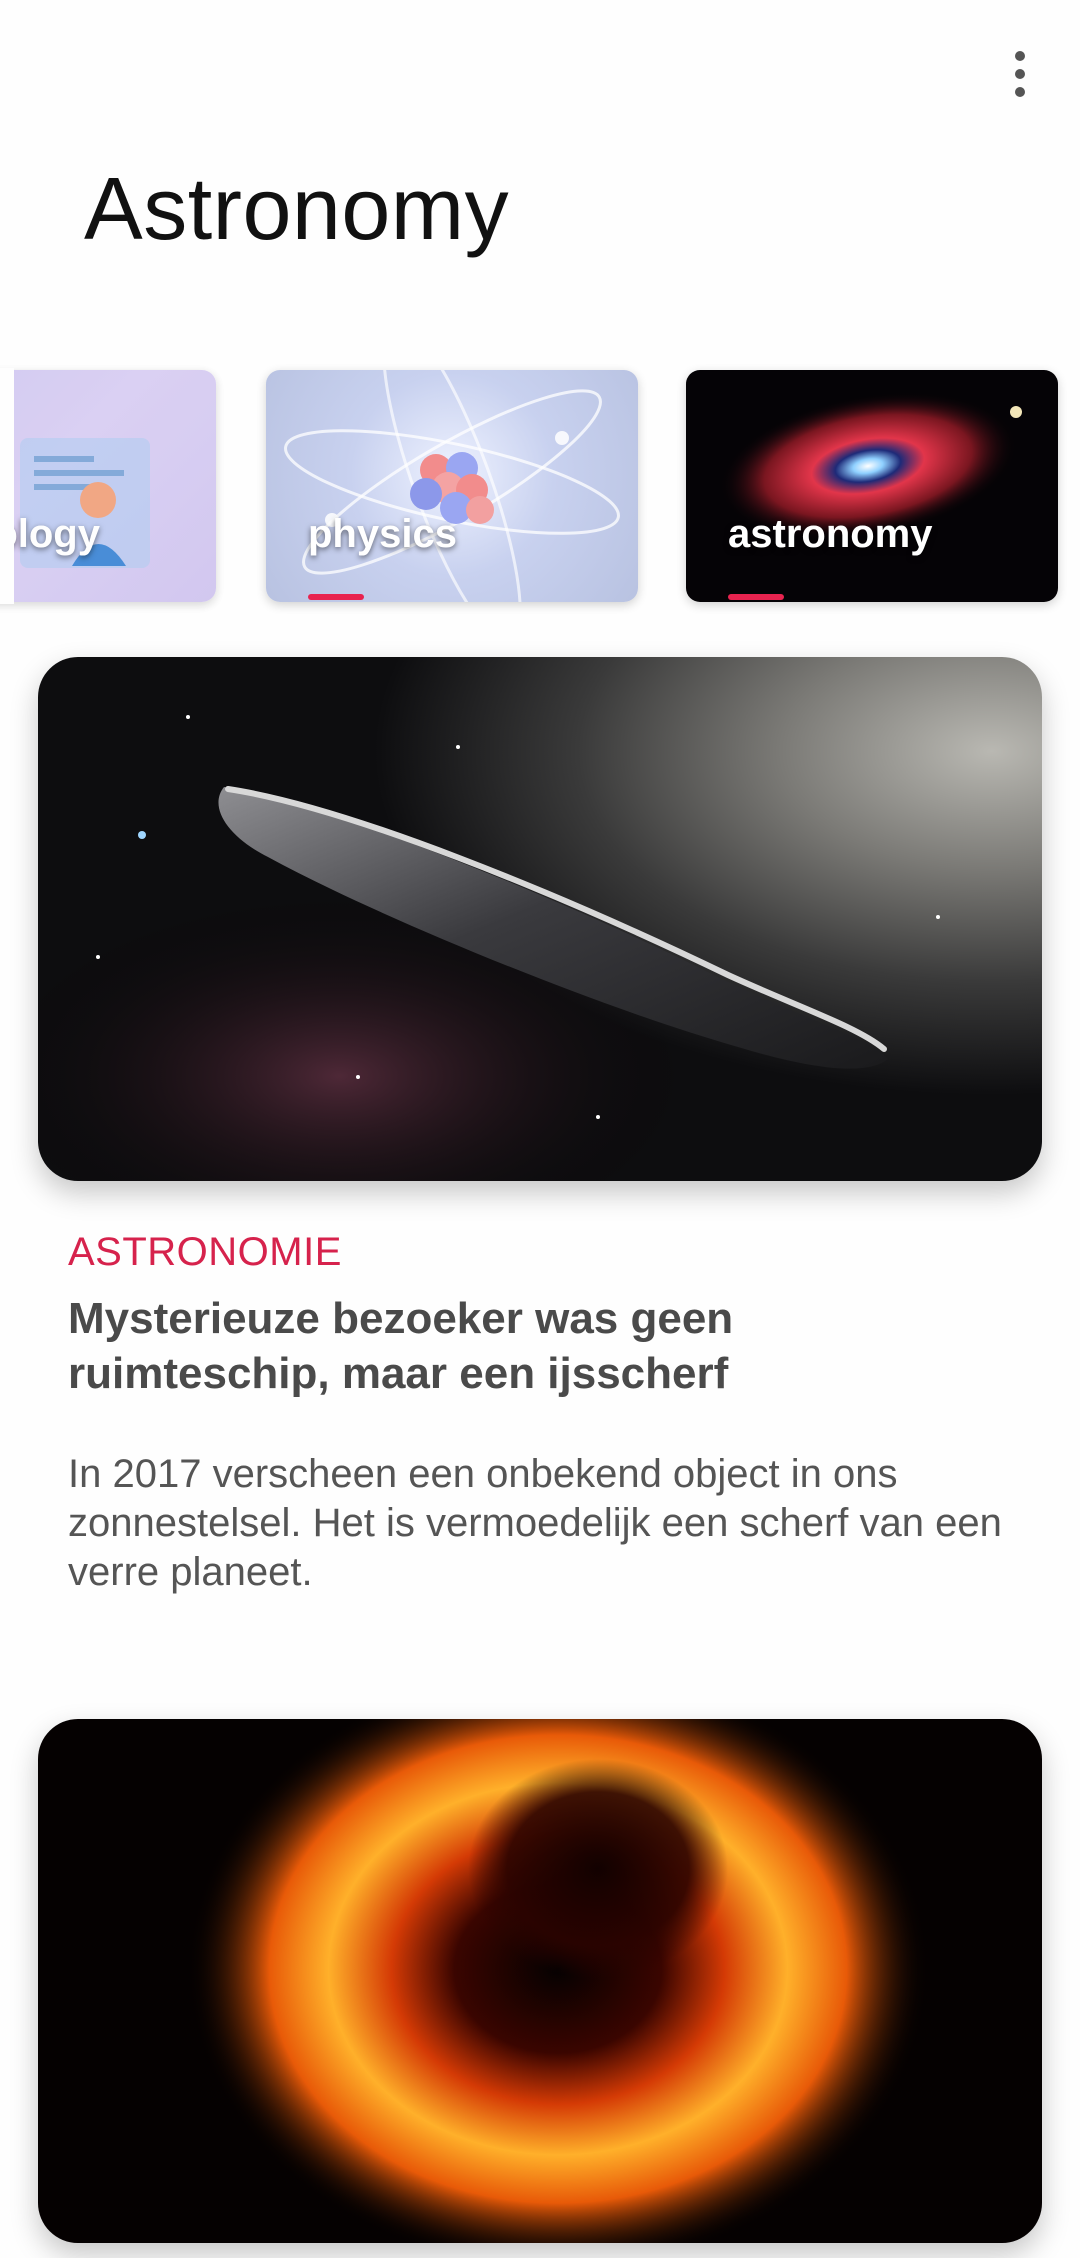  I want to click on category-card-astronomy: astronomy, so click(872, 486).